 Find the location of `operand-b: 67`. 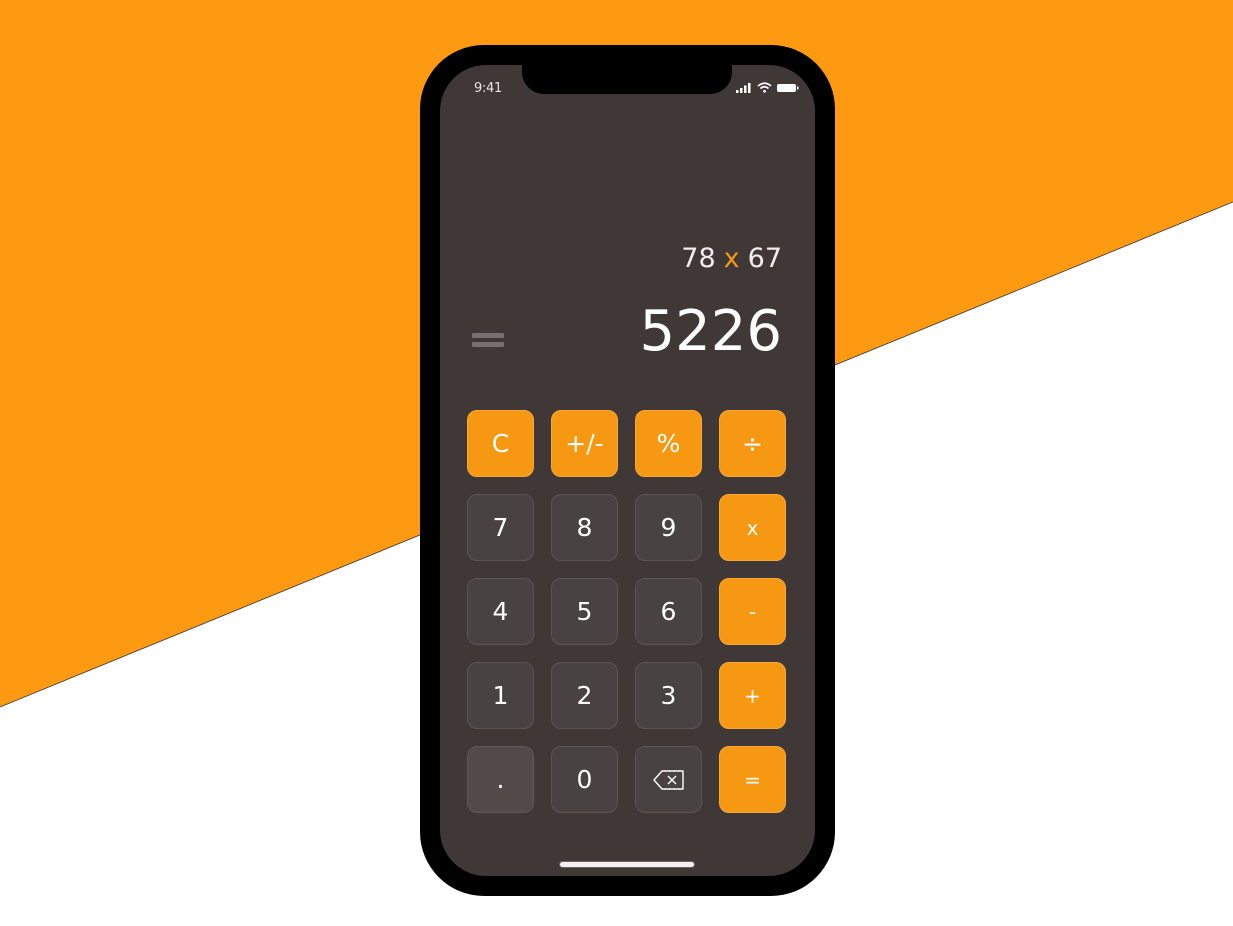

operand-b: 67 is located at coordinates (764, 258).